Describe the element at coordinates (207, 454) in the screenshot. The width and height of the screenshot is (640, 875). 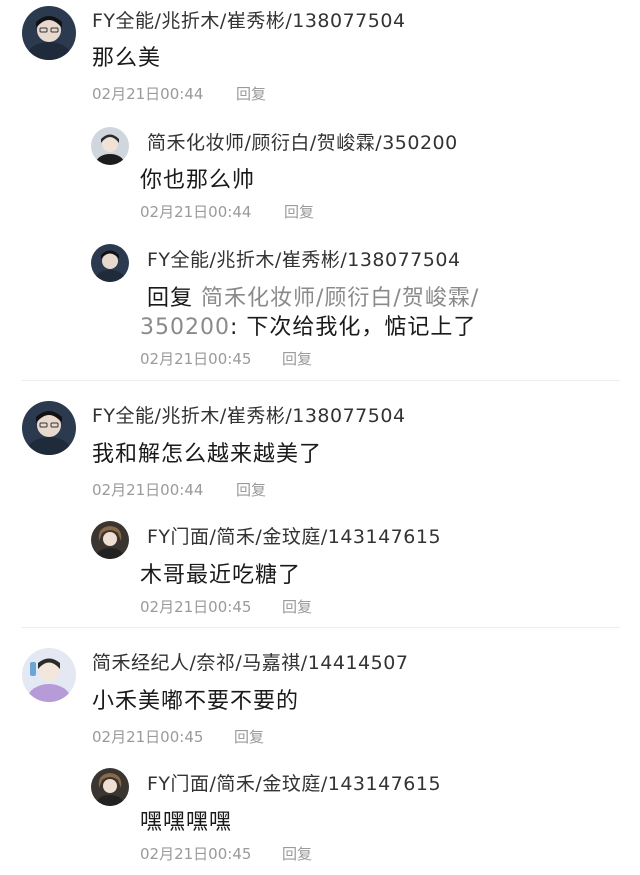
I see `comment-text: 我和解怎么越来越美了` at that location.